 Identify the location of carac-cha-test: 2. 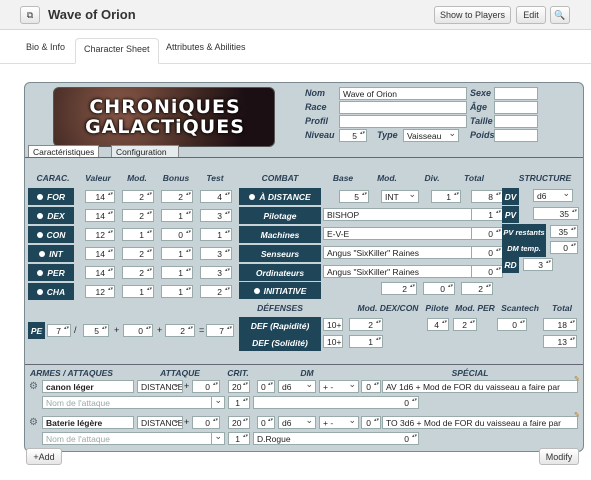
(216, 291).